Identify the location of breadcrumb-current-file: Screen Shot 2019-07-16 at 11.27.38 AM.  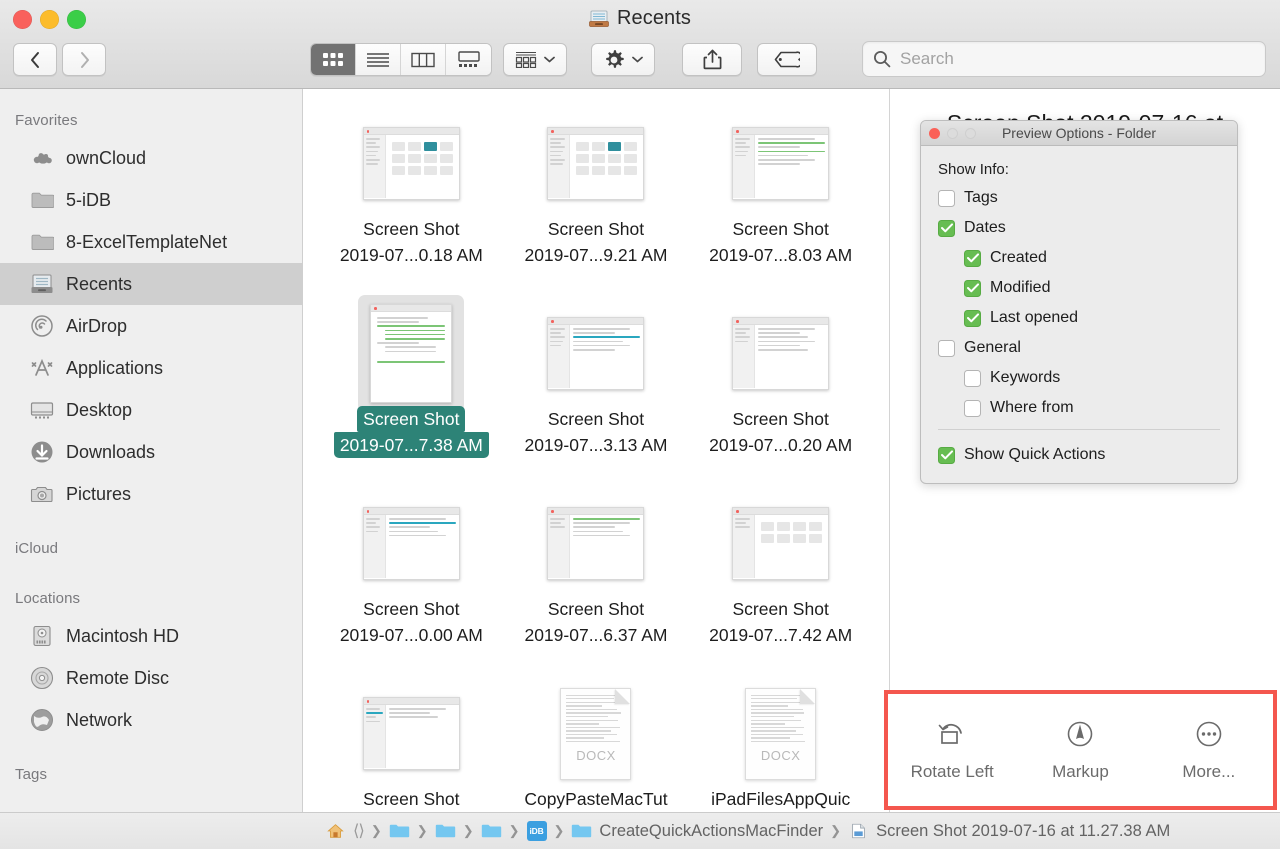
(1009, 831).